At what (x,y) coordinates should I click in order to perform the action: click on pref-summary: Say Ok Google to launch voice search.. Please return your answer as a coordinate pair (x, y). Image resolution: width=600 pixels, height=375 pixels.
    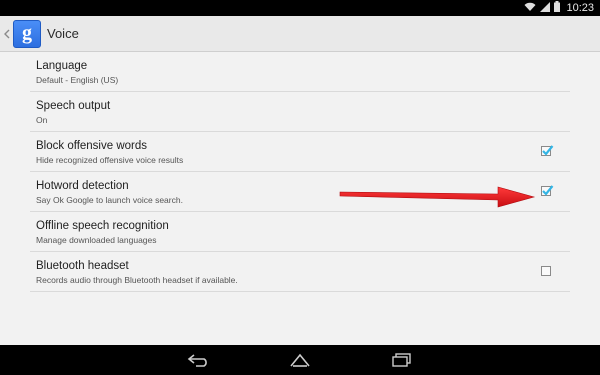
    Looking at the image, I should click on (109, 200).